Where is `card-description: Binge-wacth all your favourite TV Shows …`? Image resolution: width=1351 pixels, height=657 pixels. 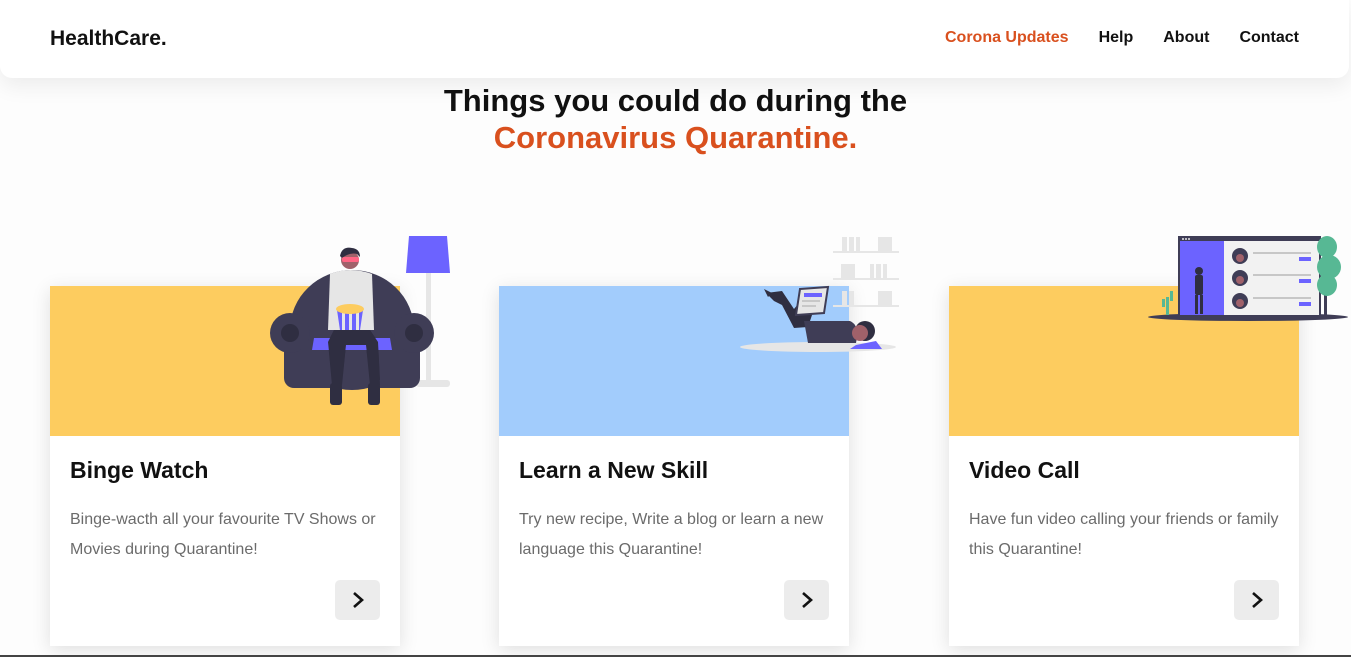
card-description: Binge-wacth all your favourite TV Shows … is located at coordinates (223, 534).